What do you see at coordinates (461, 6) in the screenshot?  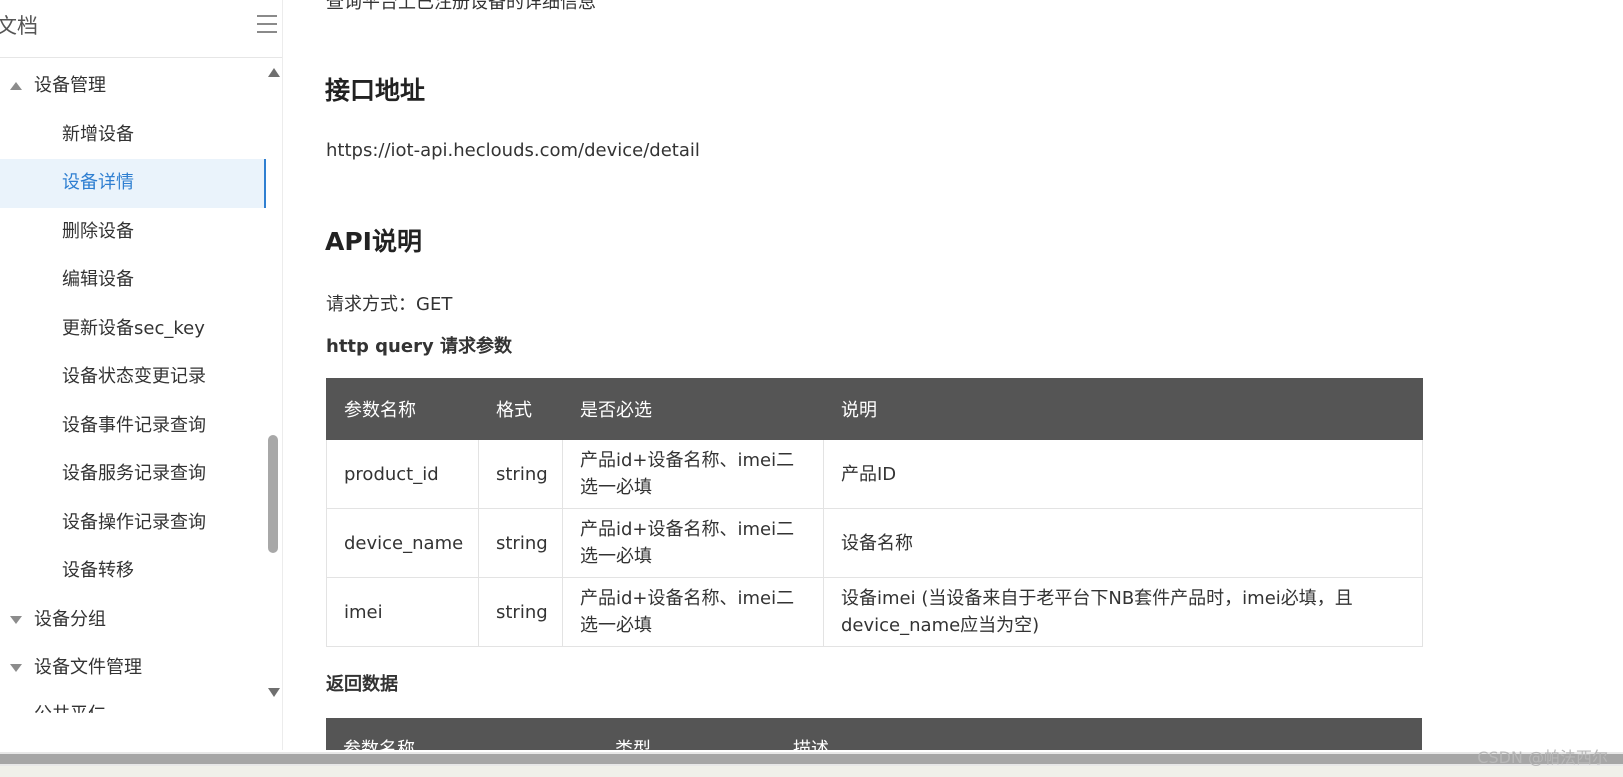 I see `intro-text: 查询平台上已注册设备的详细信息` at bounding box center [461, 6].